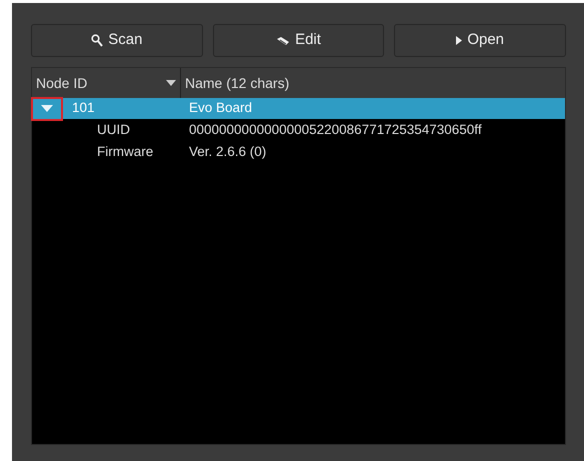  What do you see at coordinates (220, 108) in the screenshot?
I see `node-name: Evo Board` at bounding box center [220, 108].